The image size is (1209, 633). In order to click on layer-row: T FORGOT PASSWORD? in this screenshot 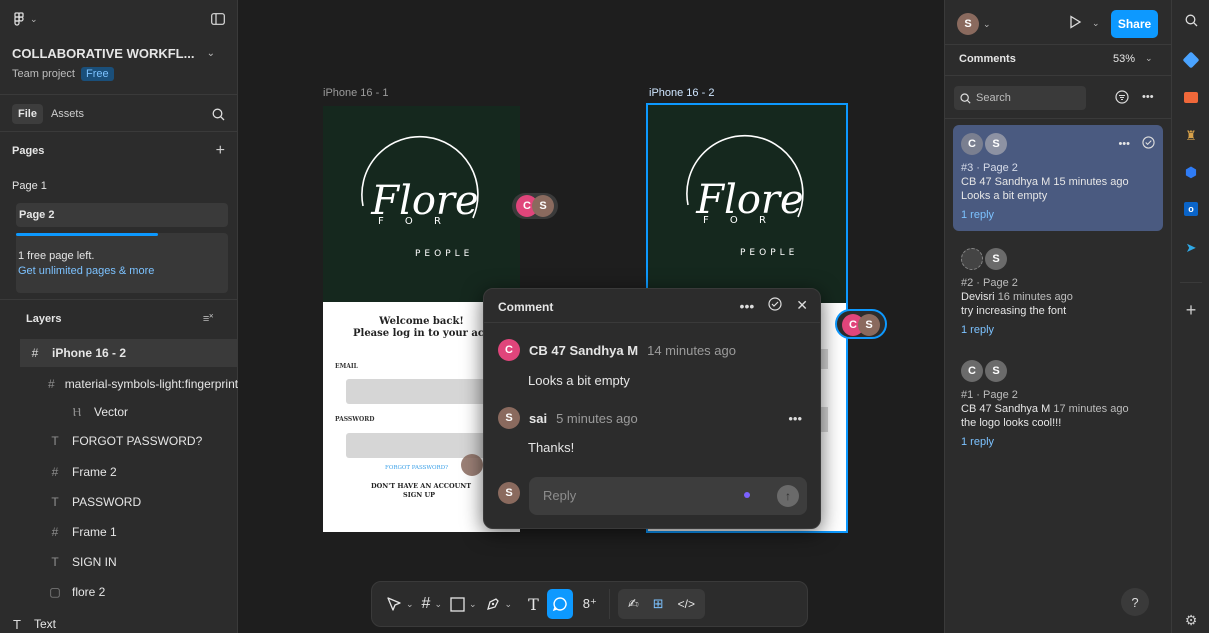, I will do `click(118, 441)`.